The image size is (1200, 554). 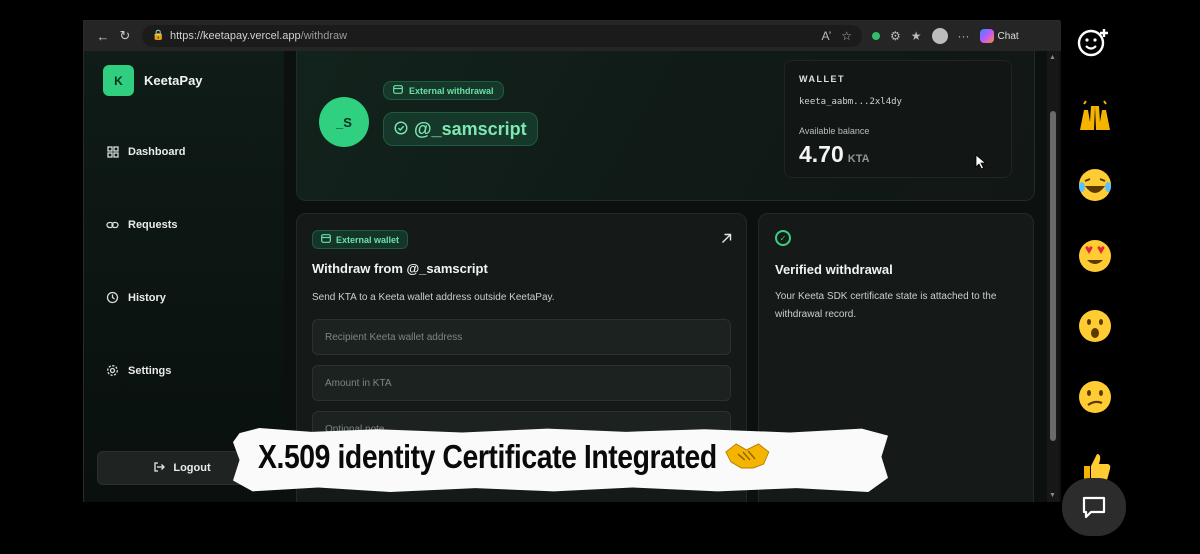 I want to click on amount-input: Amount in KTA, so click(x=521, y=383).